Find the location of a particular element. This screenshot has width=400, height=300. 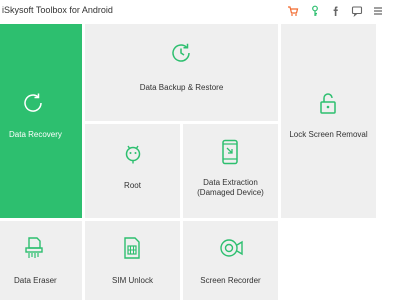

tile-label: Lock Screen Removal is located at coordinates (328, 134).